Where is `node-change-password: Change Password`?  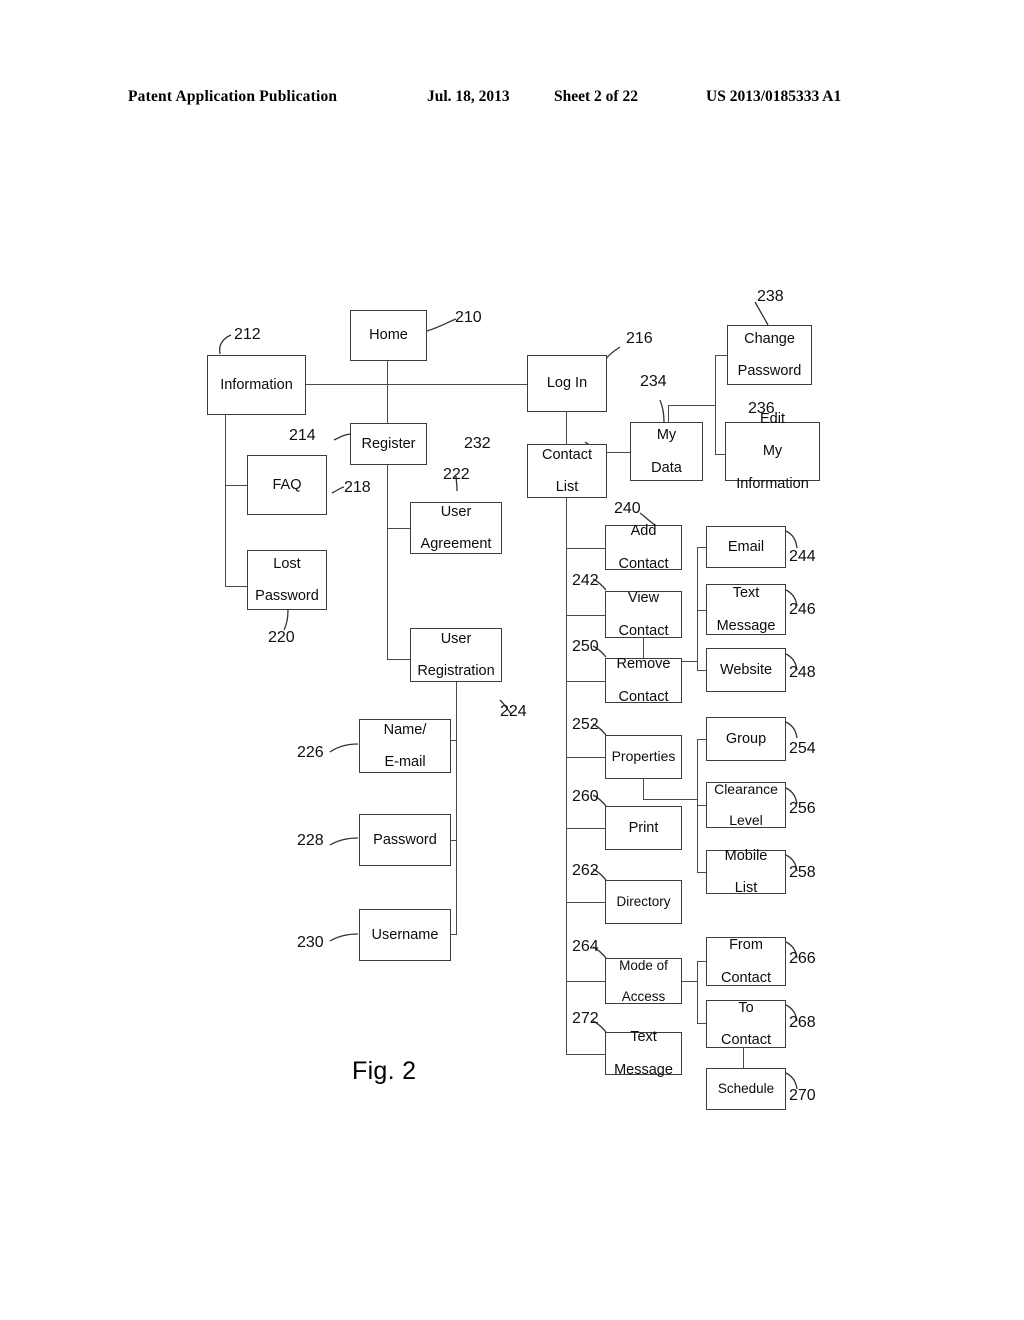 node-change-password: Change Password is located at coordinates (769, 355).